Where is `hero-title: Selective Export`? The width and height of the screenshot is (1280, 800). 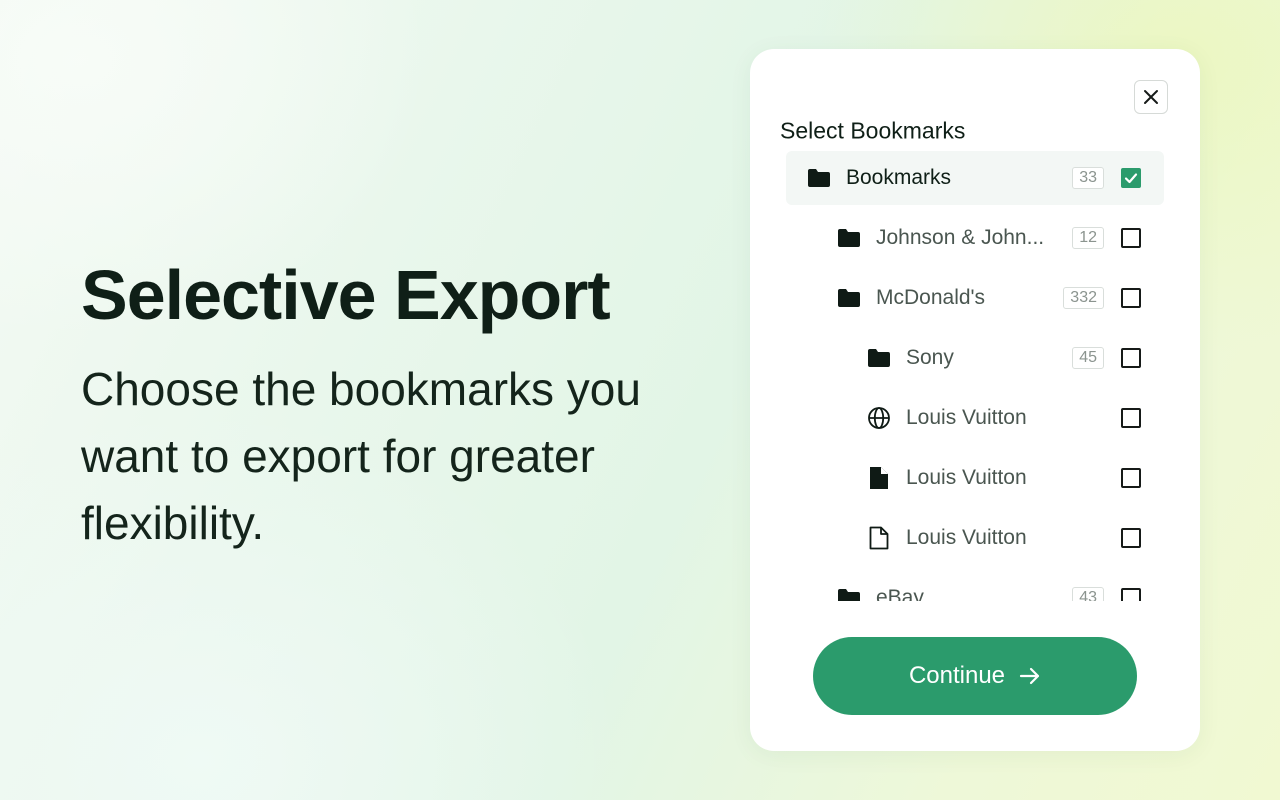
hero-title: Selective Export is located at coordinates (346, 295).